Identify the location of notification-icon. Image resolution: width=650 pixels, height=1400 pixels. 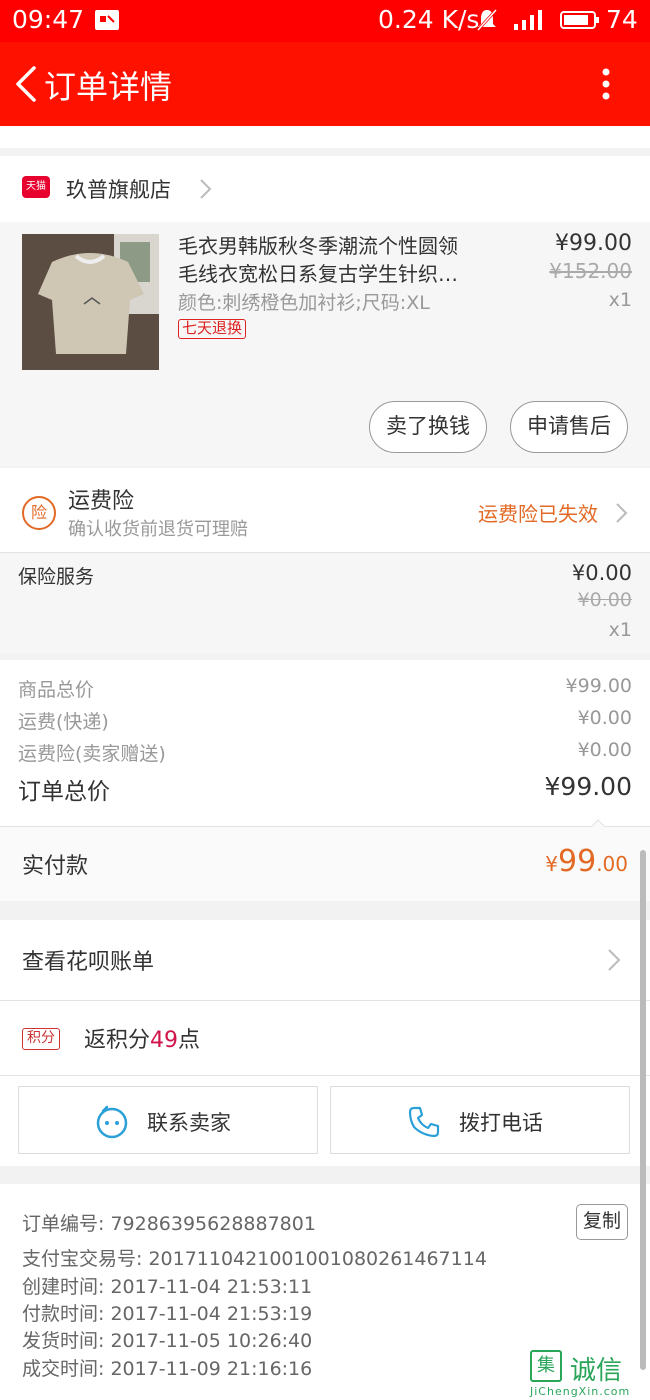
(107, 23).